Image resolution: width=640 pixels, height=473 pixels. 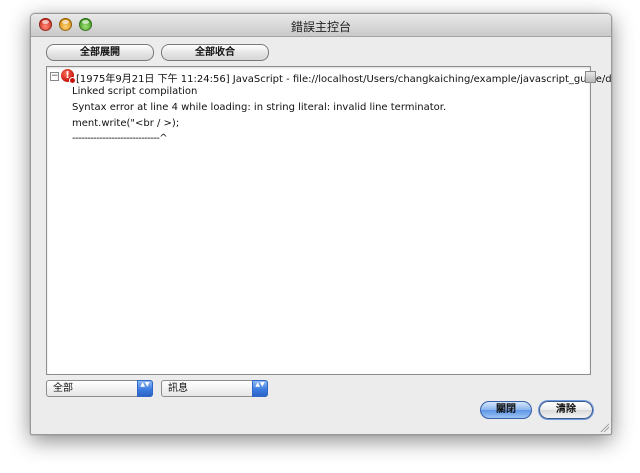 I want to click on message-line: ment.write("<br / >);, so click(x=126, y=123).